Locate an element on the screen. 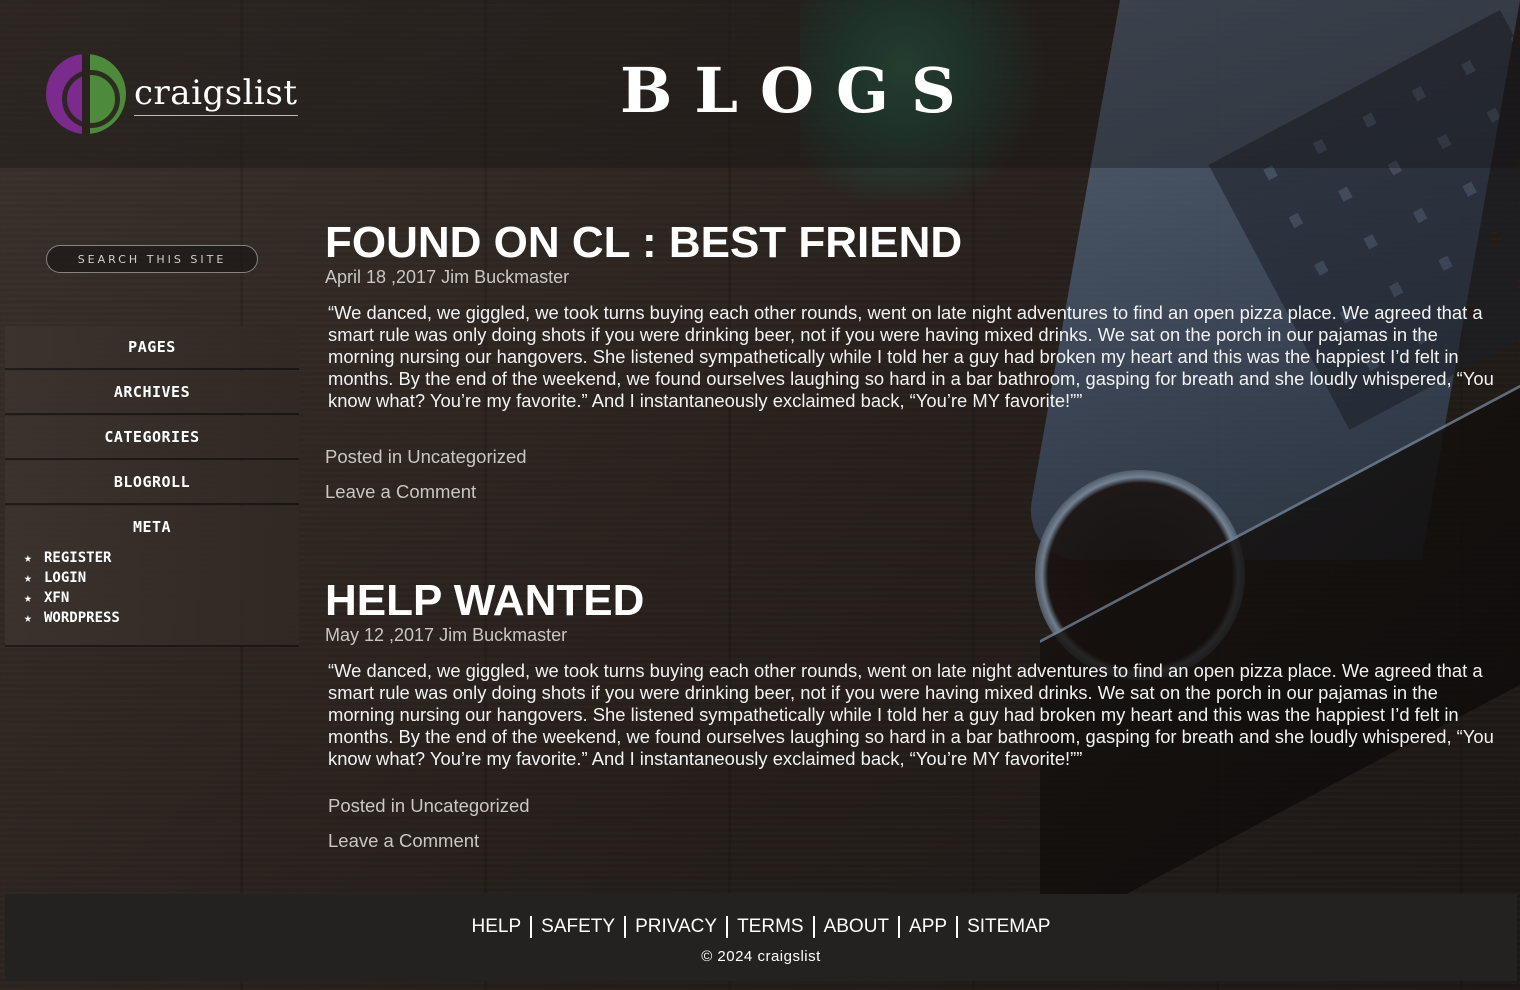  sidebar-item-blogroll: BLOGROLL is located at coordinates (152, 483).